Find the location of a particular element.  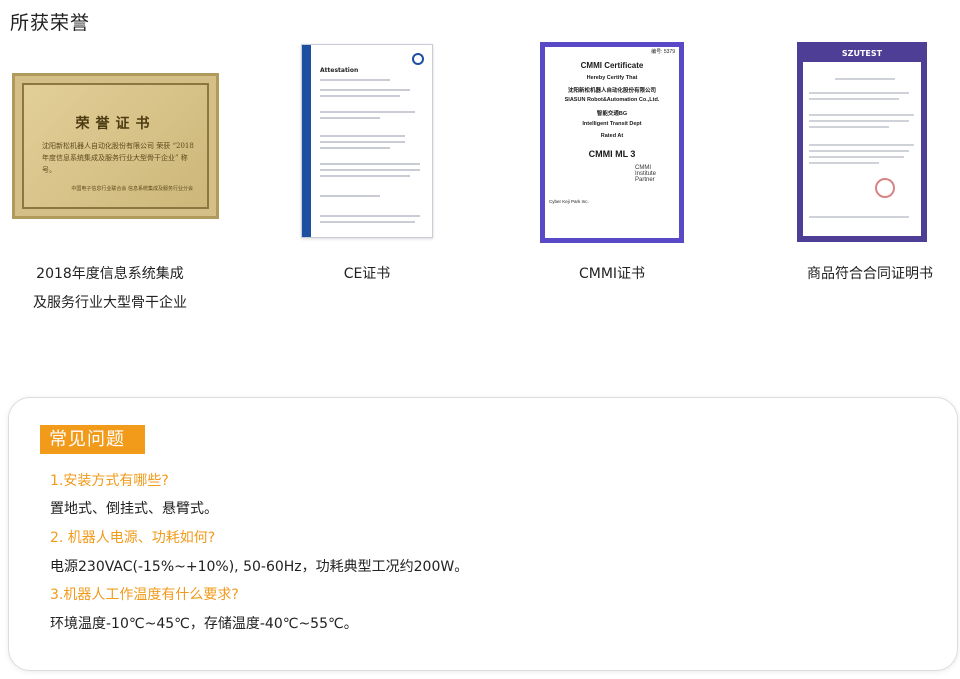

faq-question: 3.机器人工作温度有什么要求? is located at coordinates (144, 595).